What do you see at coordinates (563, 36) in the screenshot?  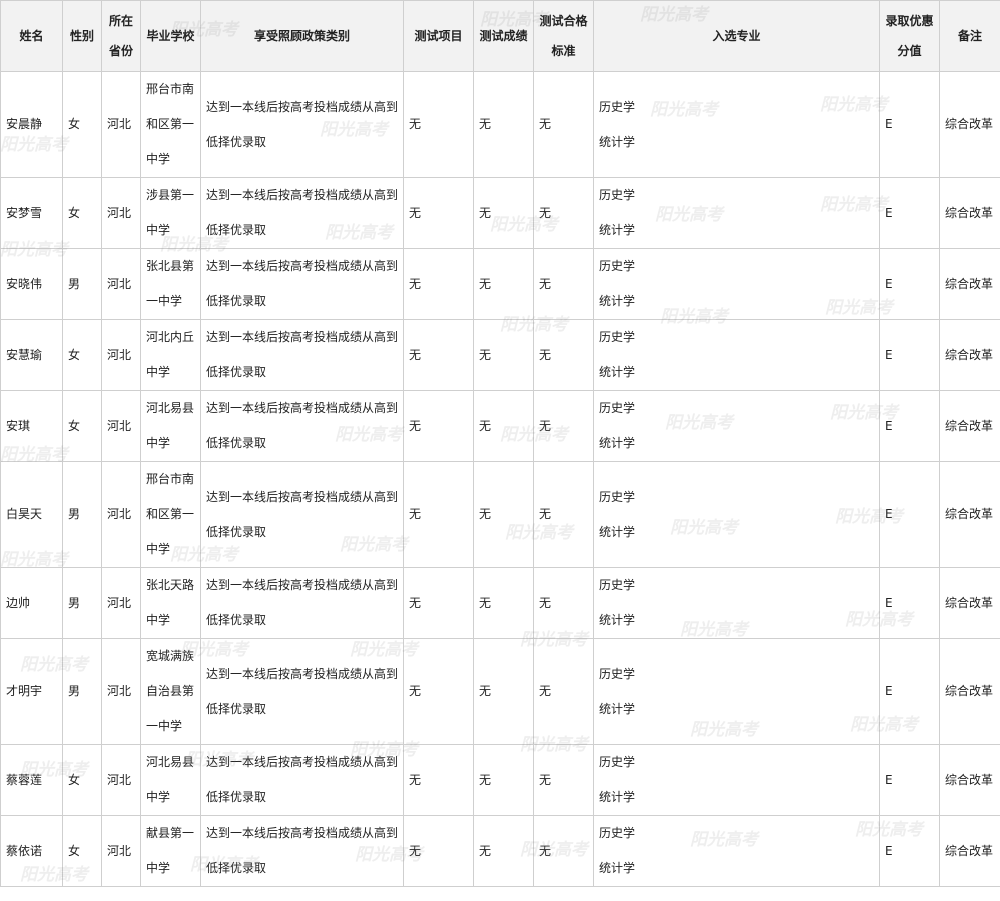 I see `header-test-standard: 测试合格标准` at bounding box center [563, 36].